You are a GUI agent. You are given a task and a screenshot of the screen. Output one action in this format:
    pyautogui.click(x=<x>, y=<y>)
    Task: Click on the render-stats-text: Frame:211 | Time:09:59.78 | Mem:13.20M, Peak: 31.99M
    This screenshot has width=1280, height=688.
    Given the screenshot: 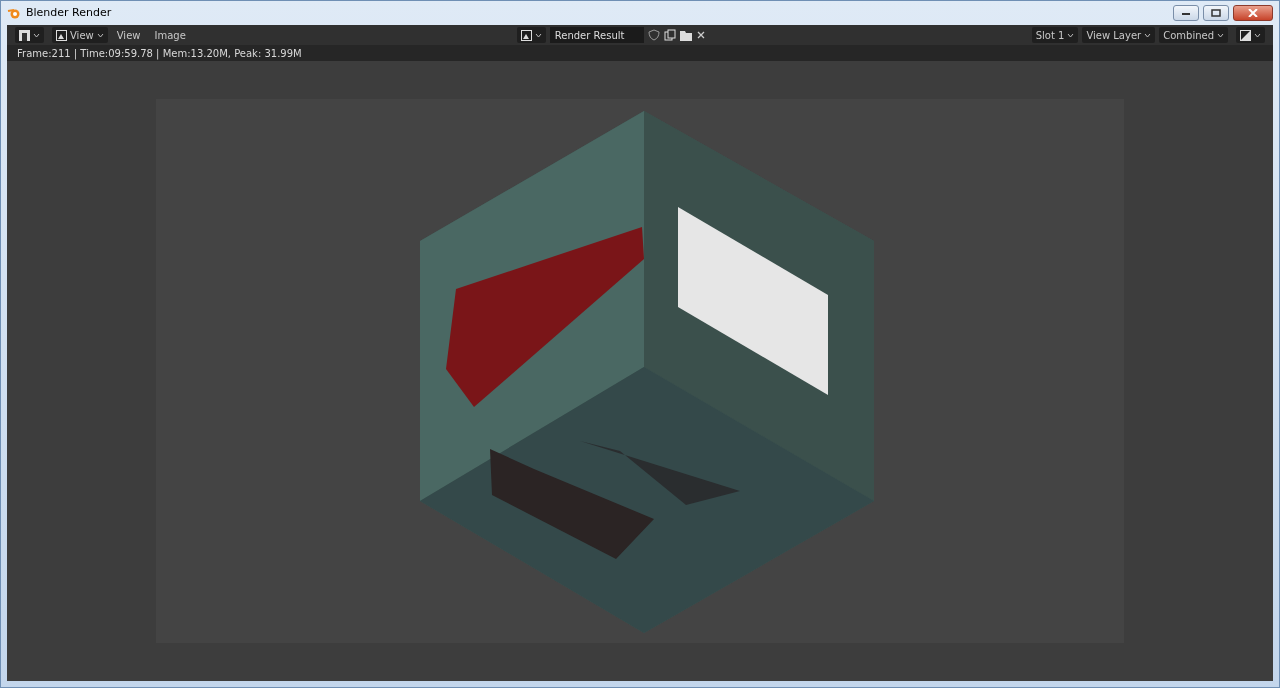 What is the action you would take?
    pyautogui.click(x=159, y=53)
    